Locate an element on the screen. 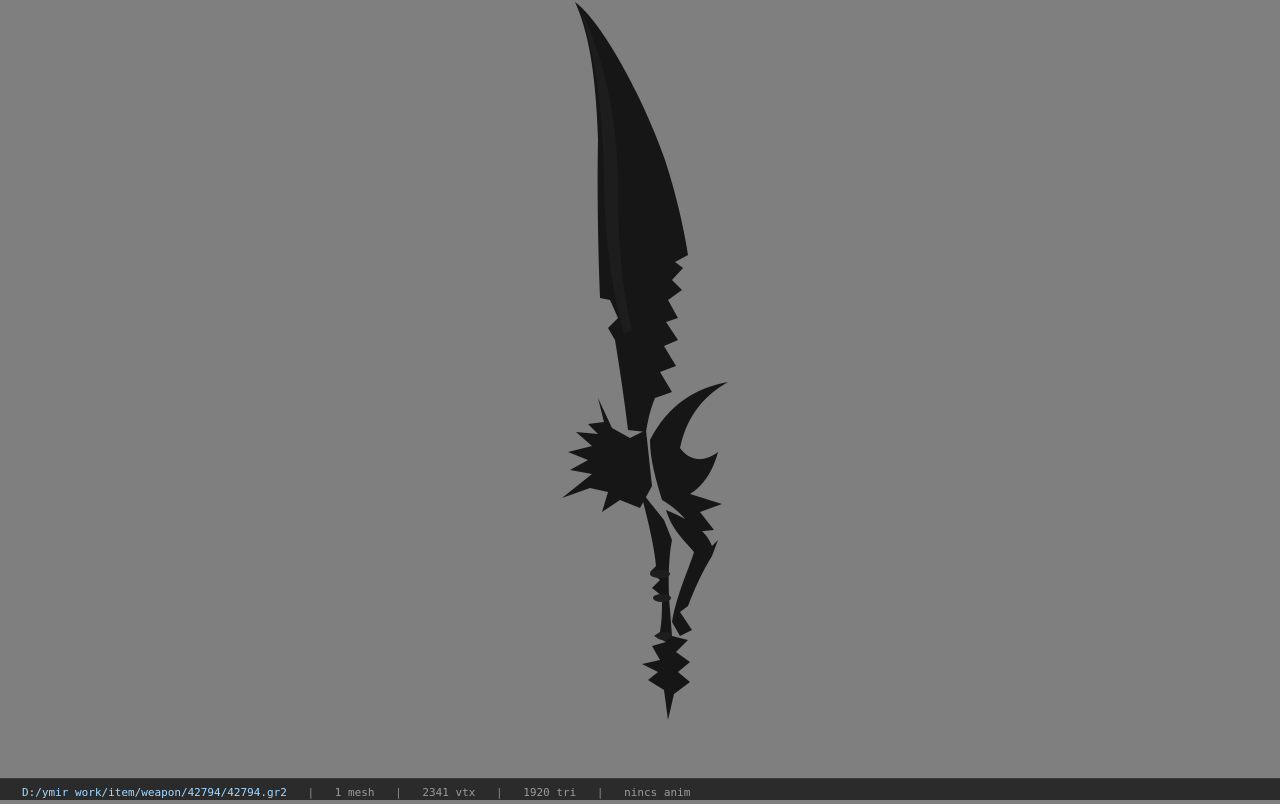  triangle-count: 1920 tri is located at coordinates (550, 792).